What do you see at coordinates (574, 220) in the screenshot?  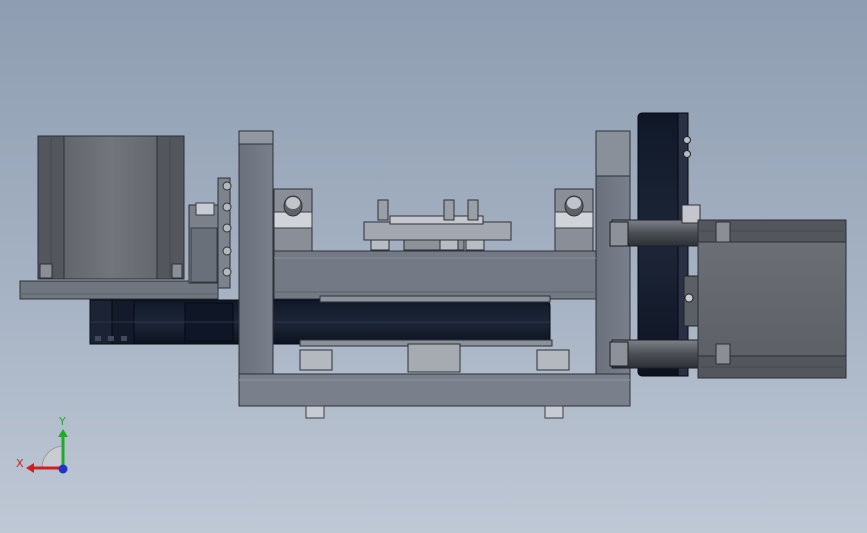 I see `right-bearing-block` at bounding box center [574, 220].